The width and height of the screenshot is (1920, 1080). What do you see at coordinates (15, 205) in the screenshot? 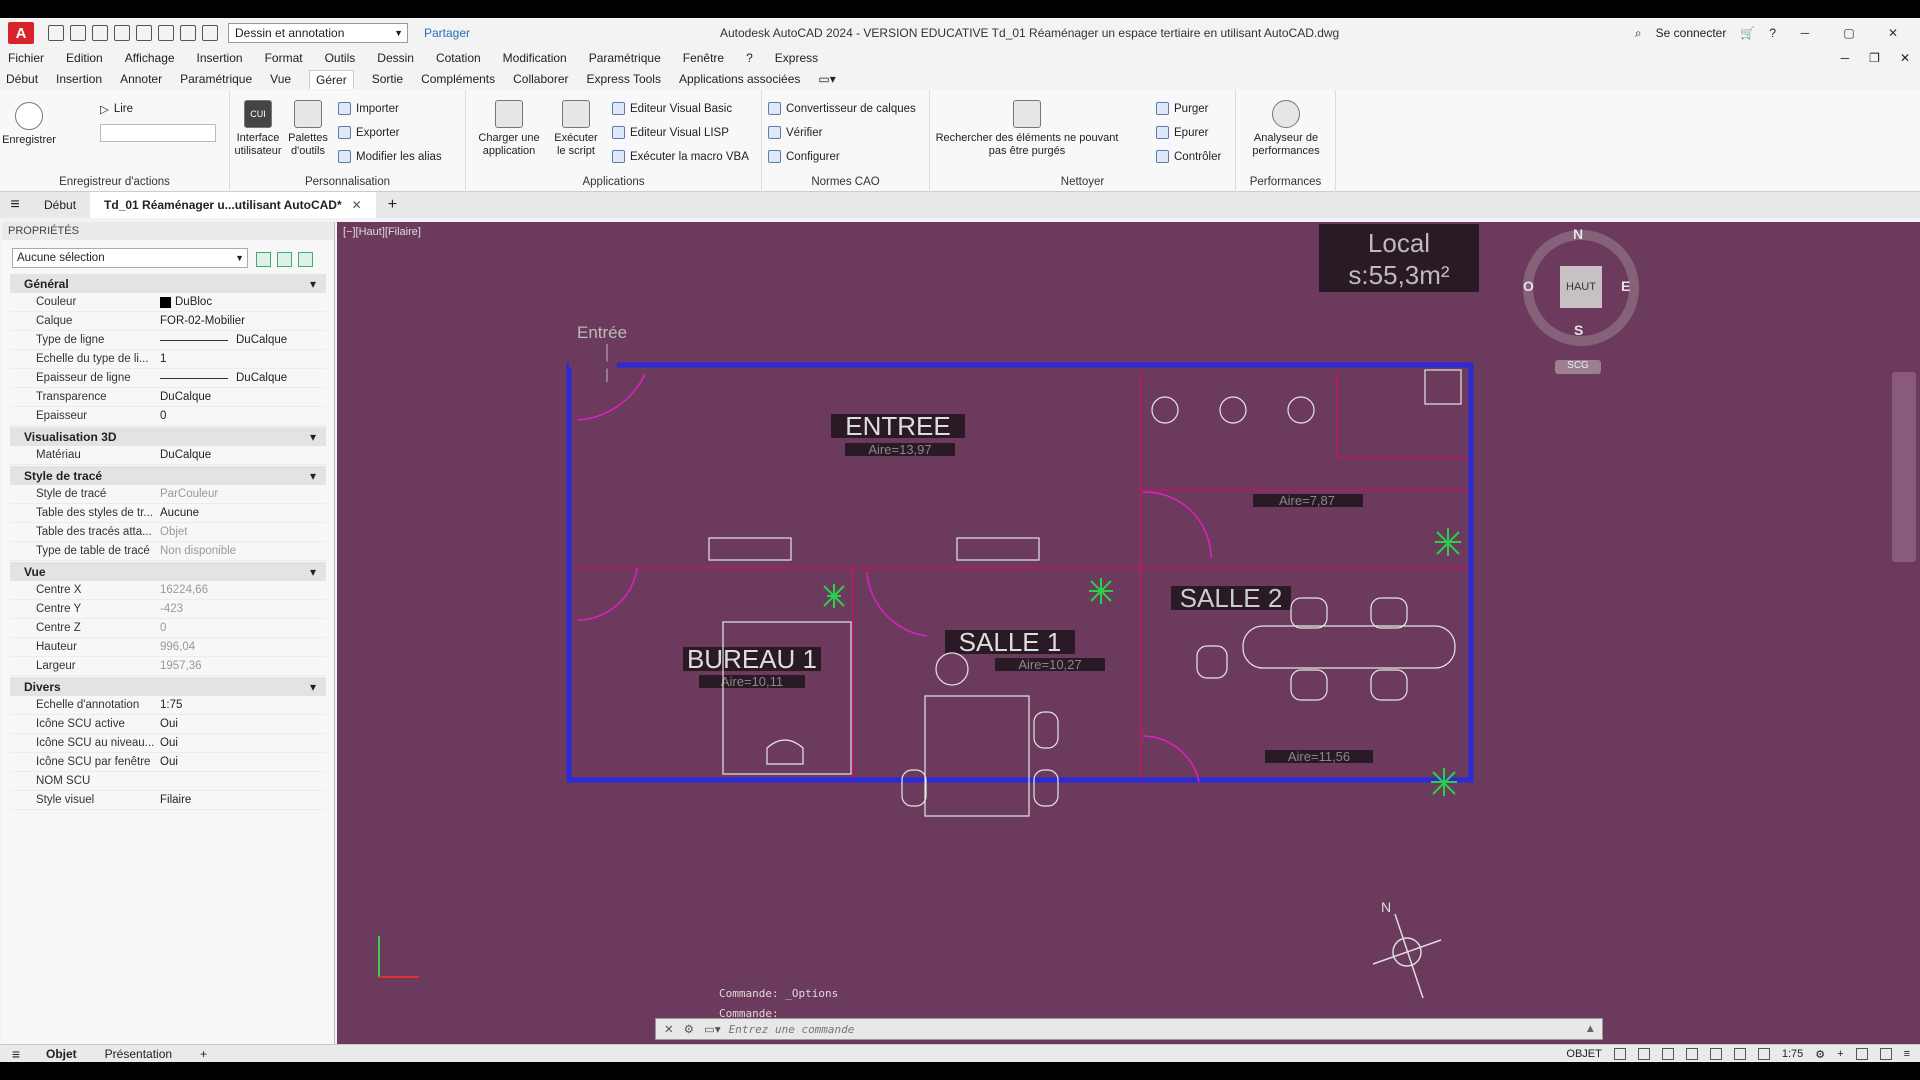
I see `menu-icon: ≡` at bounding box center [15, 205].